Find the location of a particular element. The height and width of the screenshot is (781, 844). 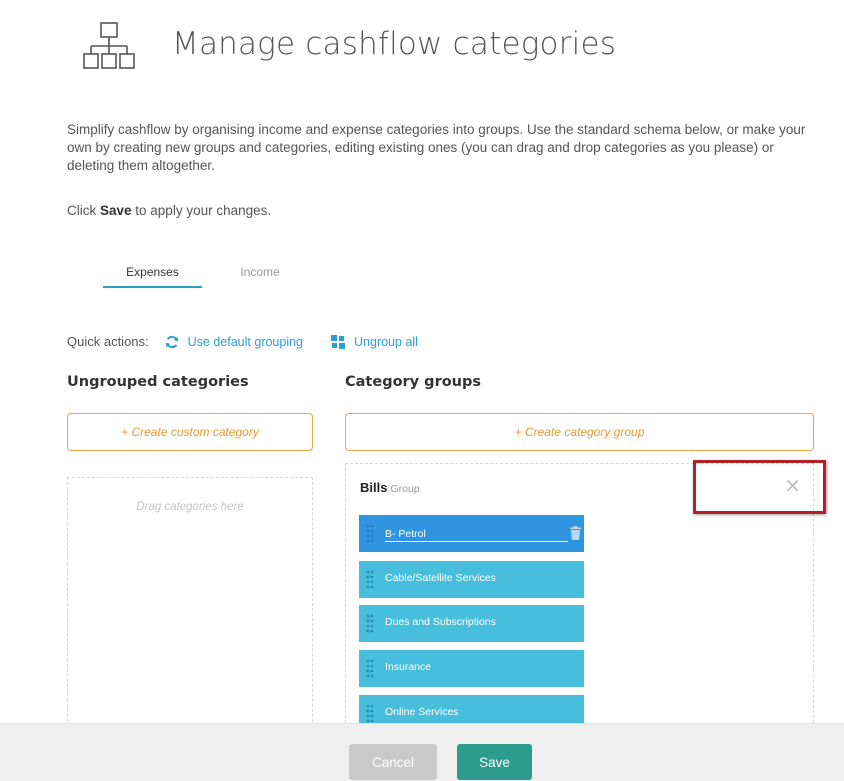

use-default-grouping-label: Use default grouping is located at coordinates (245, 341).